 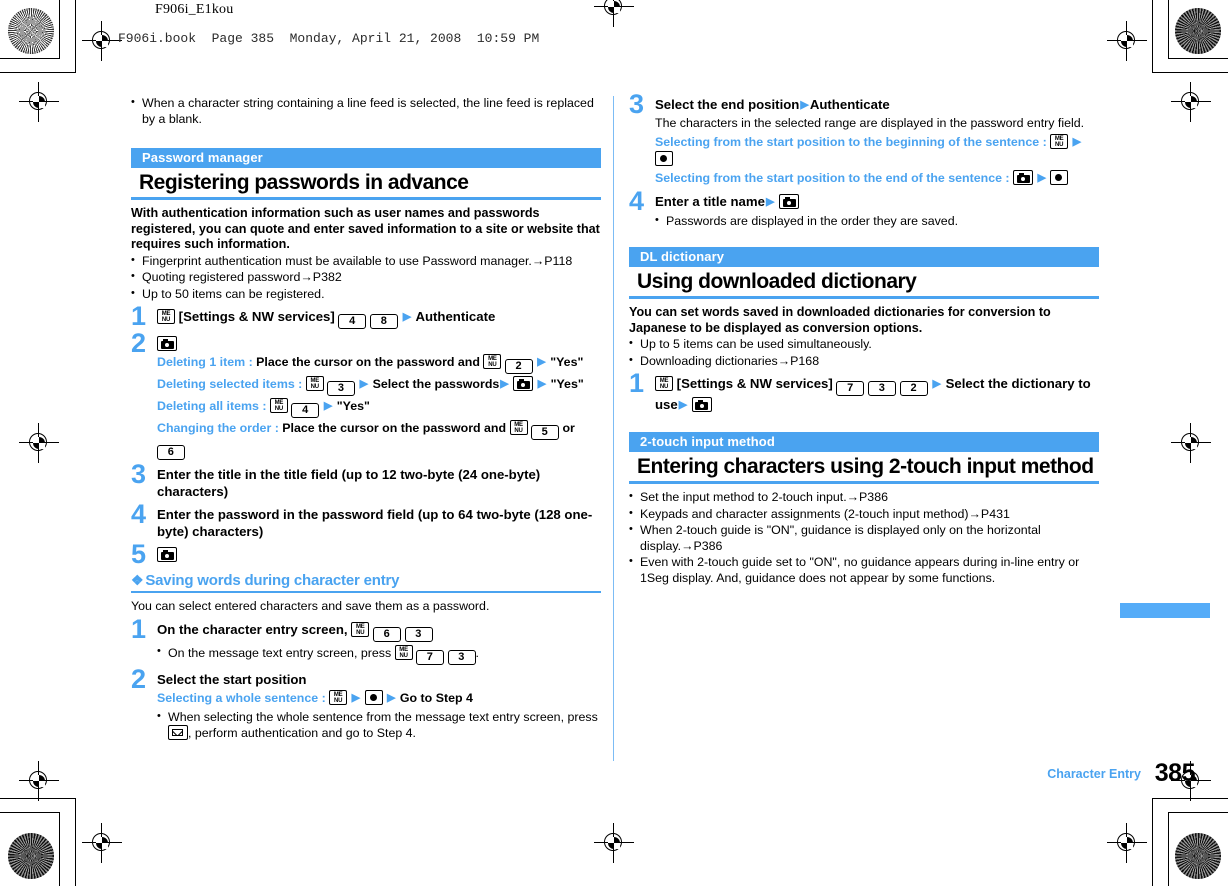 What do you see at coordinates (1175, 773) in the screenshot?
I see `footer-page-number: 385` at bounding box center [1175, 773].